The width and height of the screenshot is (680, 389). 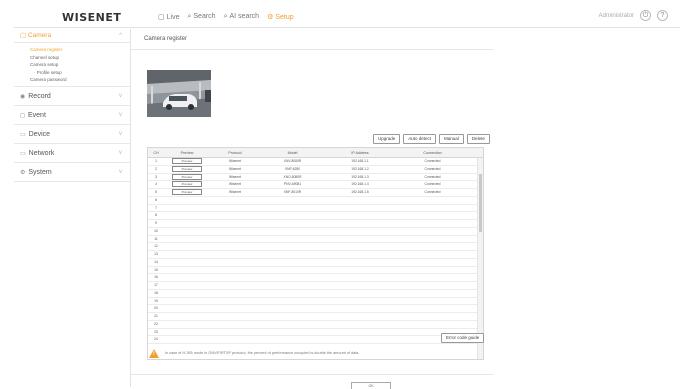 I want to click on search-icon: ⌕, so click(x=189, y=16).